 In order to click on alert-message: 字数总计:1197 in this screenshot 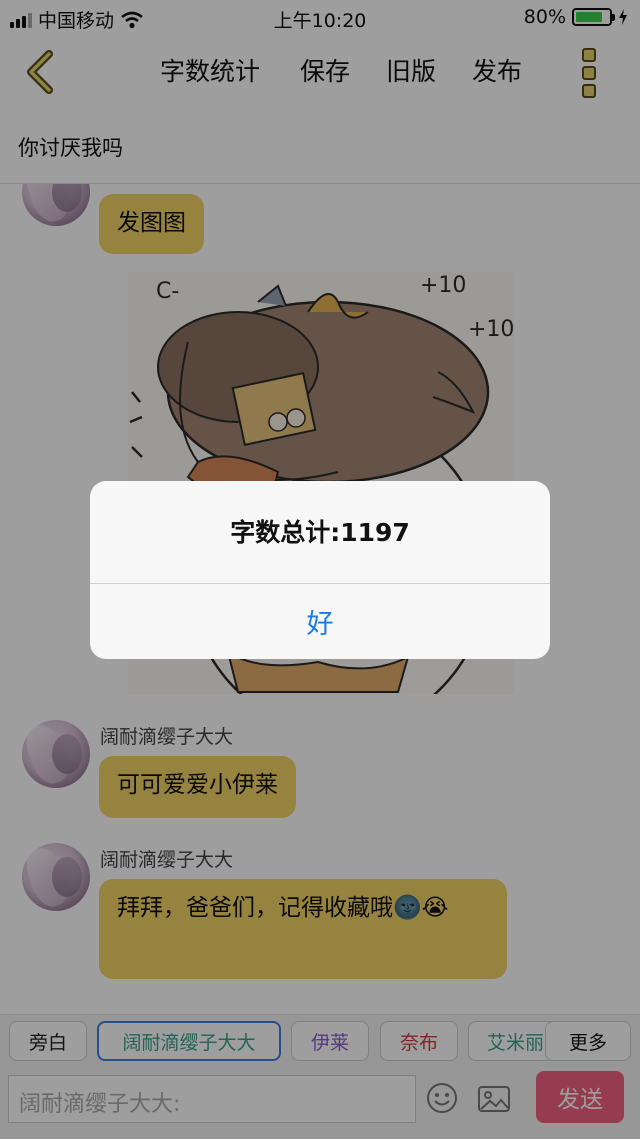, I will do `click(320, 532)`.